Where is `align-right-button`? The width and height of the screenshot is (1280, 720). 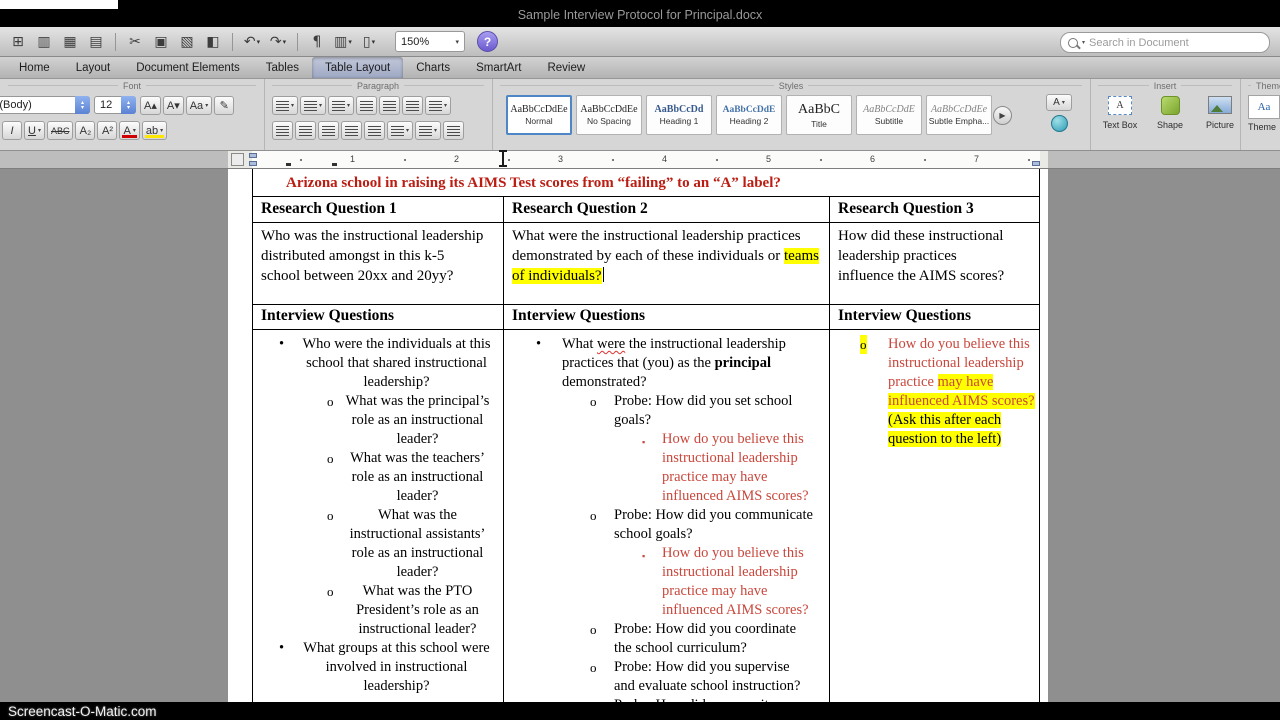 align-right-button is located at coordinates (328, 130).